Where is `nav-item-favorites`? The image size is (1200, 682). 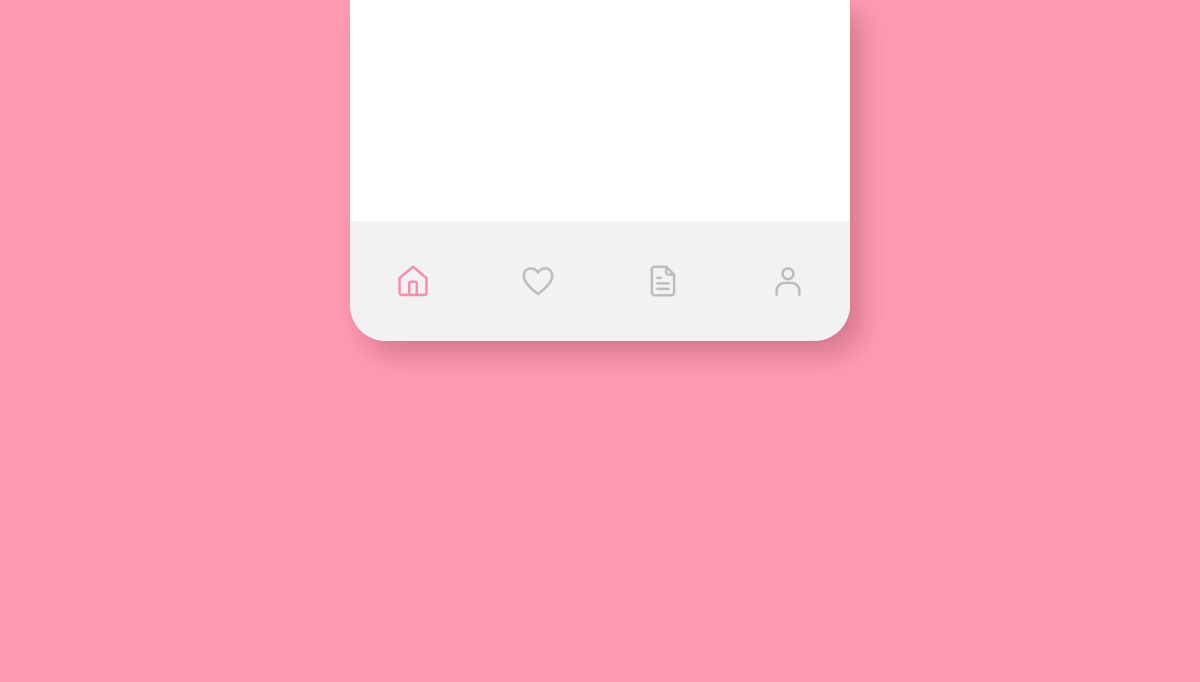 nav-item-favorites is located at coordinates (537, 281).